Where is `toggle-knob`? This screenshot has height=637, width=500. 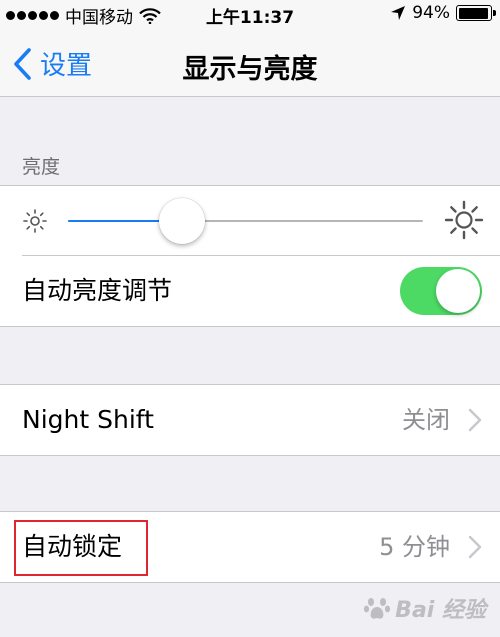 toggle-knob is located at coordinates (458, 291).